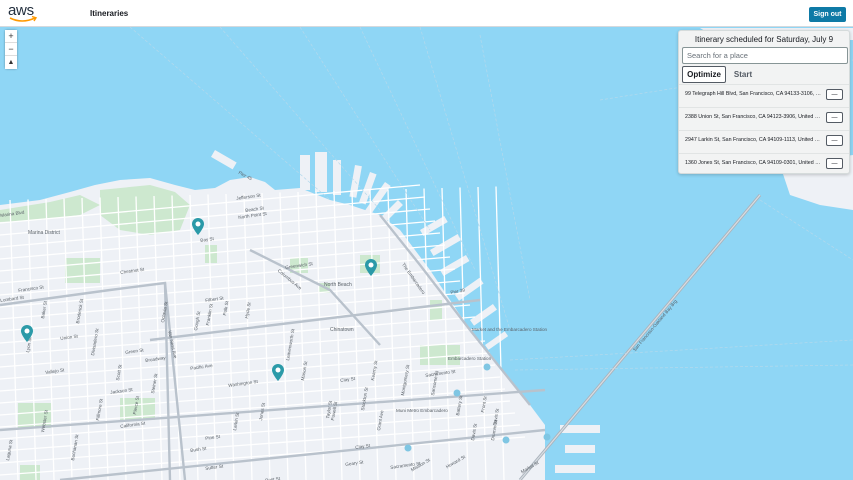 Image resolution: width=853 pixels, height=480 pixels. What do you see at coordinates (243, 383) in the screenshot?
I see `street-label: Washington St` at bounding box center [243, 383].